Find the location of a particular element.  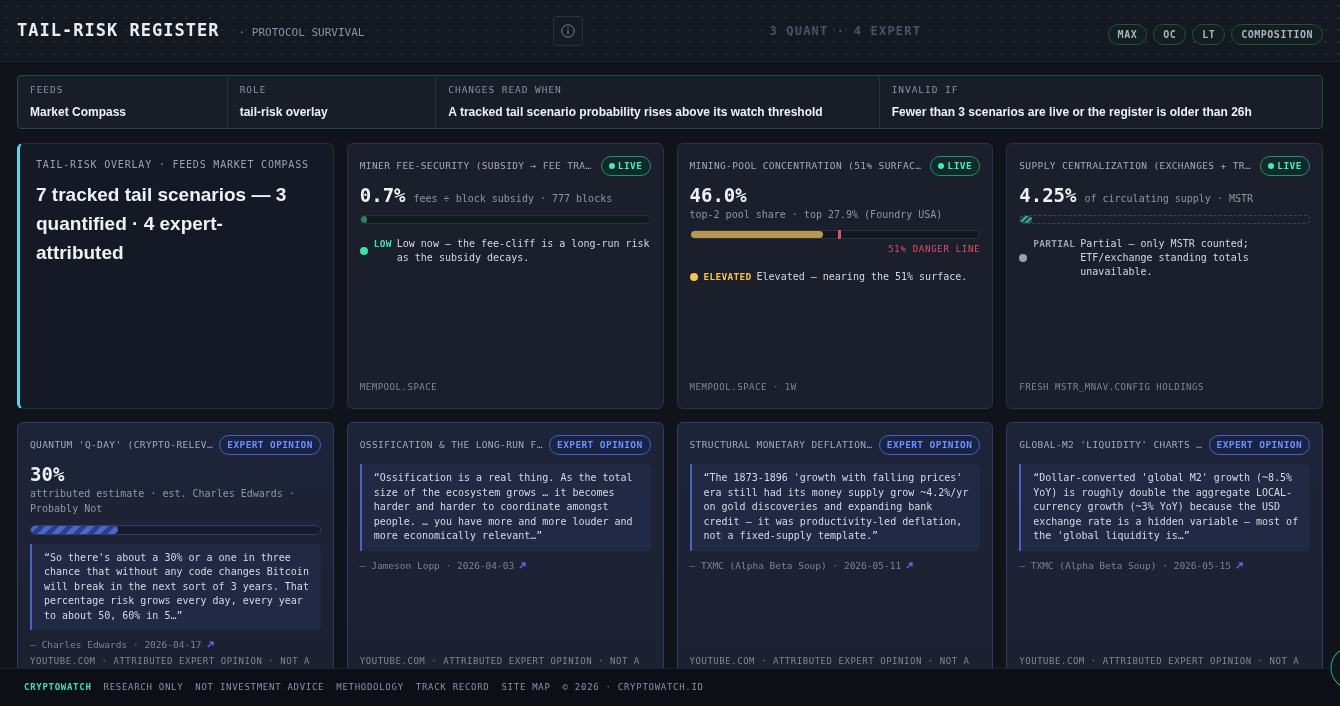

metric-value: 4.25% is located at coordinates (1048, 195).